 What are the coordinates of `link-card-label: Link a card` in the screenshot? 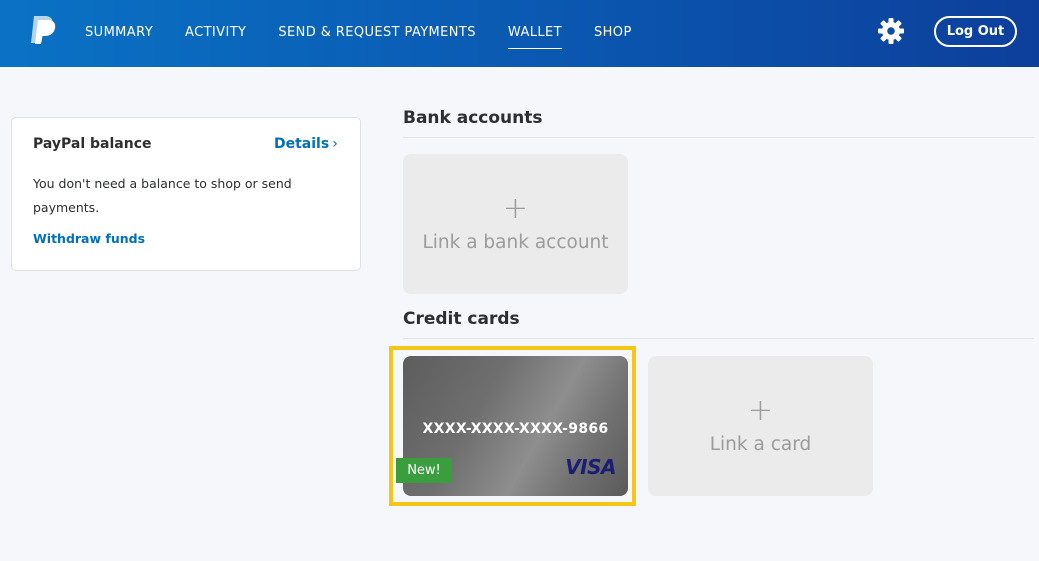 It's located at (760, 444).